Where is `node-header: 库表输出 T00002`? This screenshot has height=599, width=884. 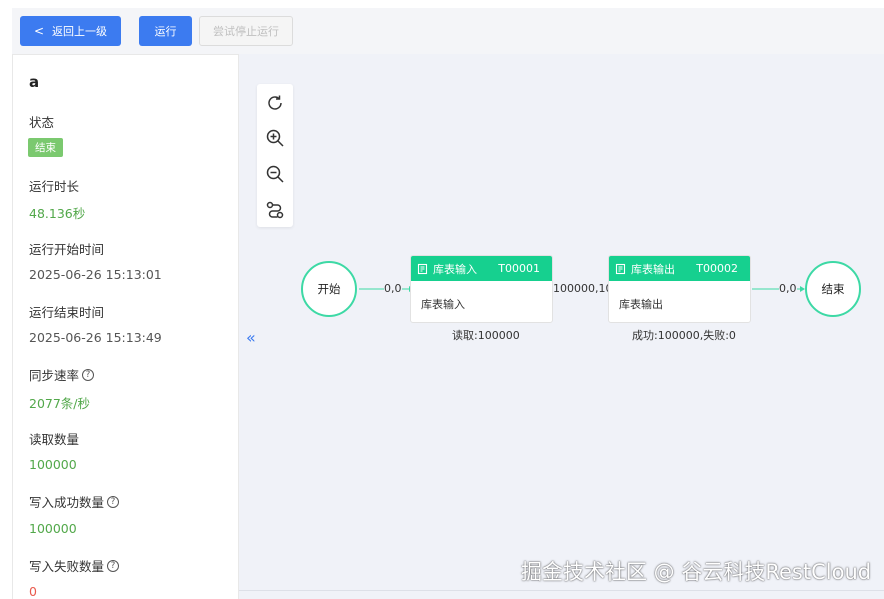 node-header: 库表输出 T00002 is located at coordinates (679, 268).